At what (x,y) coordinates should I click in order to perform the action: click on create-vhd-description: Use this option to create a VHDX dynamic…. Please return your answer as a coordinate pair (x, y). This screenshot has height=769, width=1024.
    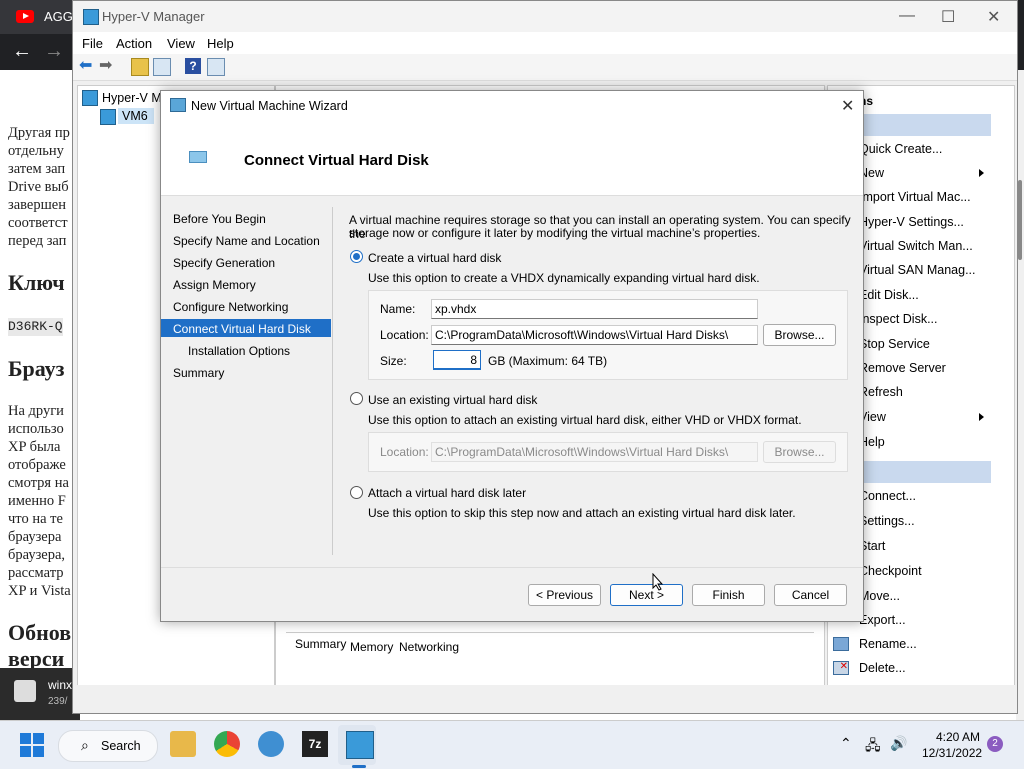
    Looking at the image, I should click on (564, 278).